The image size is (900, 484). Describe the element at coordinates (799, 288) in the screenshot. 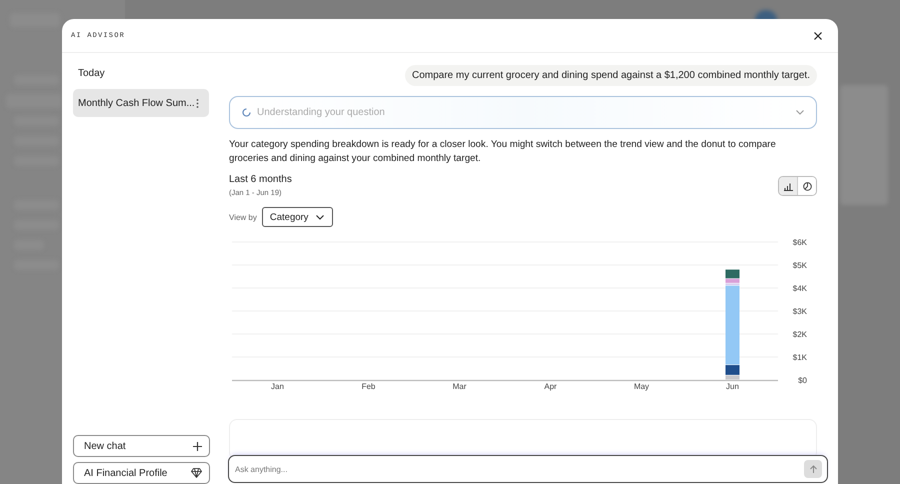

I see `y-axis-label: $4K` at that location.